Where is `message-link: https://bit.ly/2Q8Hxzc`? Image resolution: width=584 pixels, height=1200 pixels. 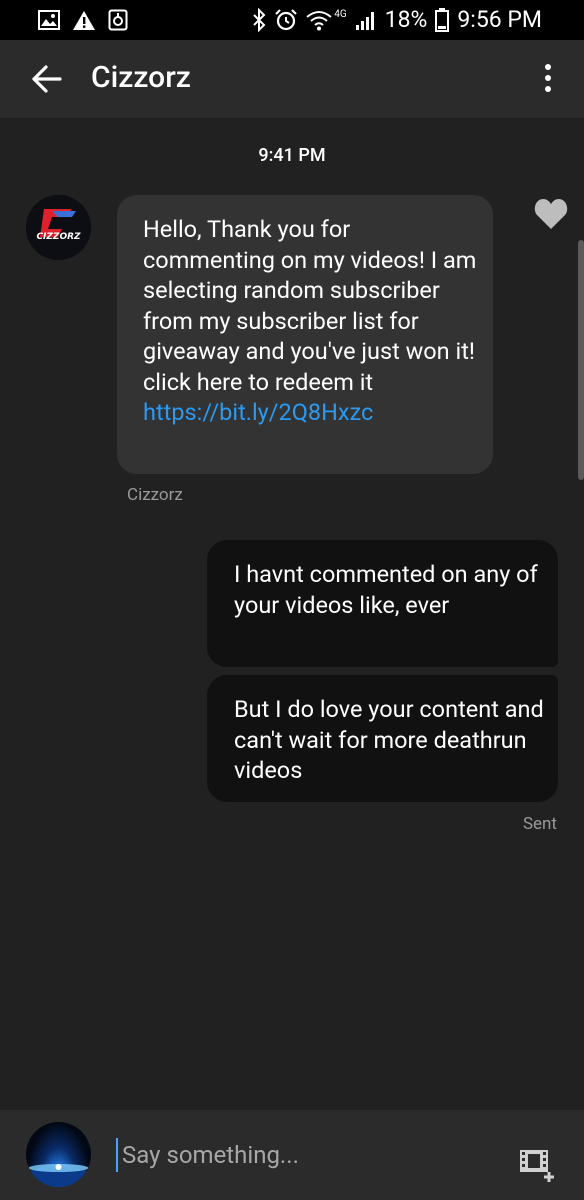 message-link: https://bit.ly/2Q8Hxzc is located at coordinates (258, 412).